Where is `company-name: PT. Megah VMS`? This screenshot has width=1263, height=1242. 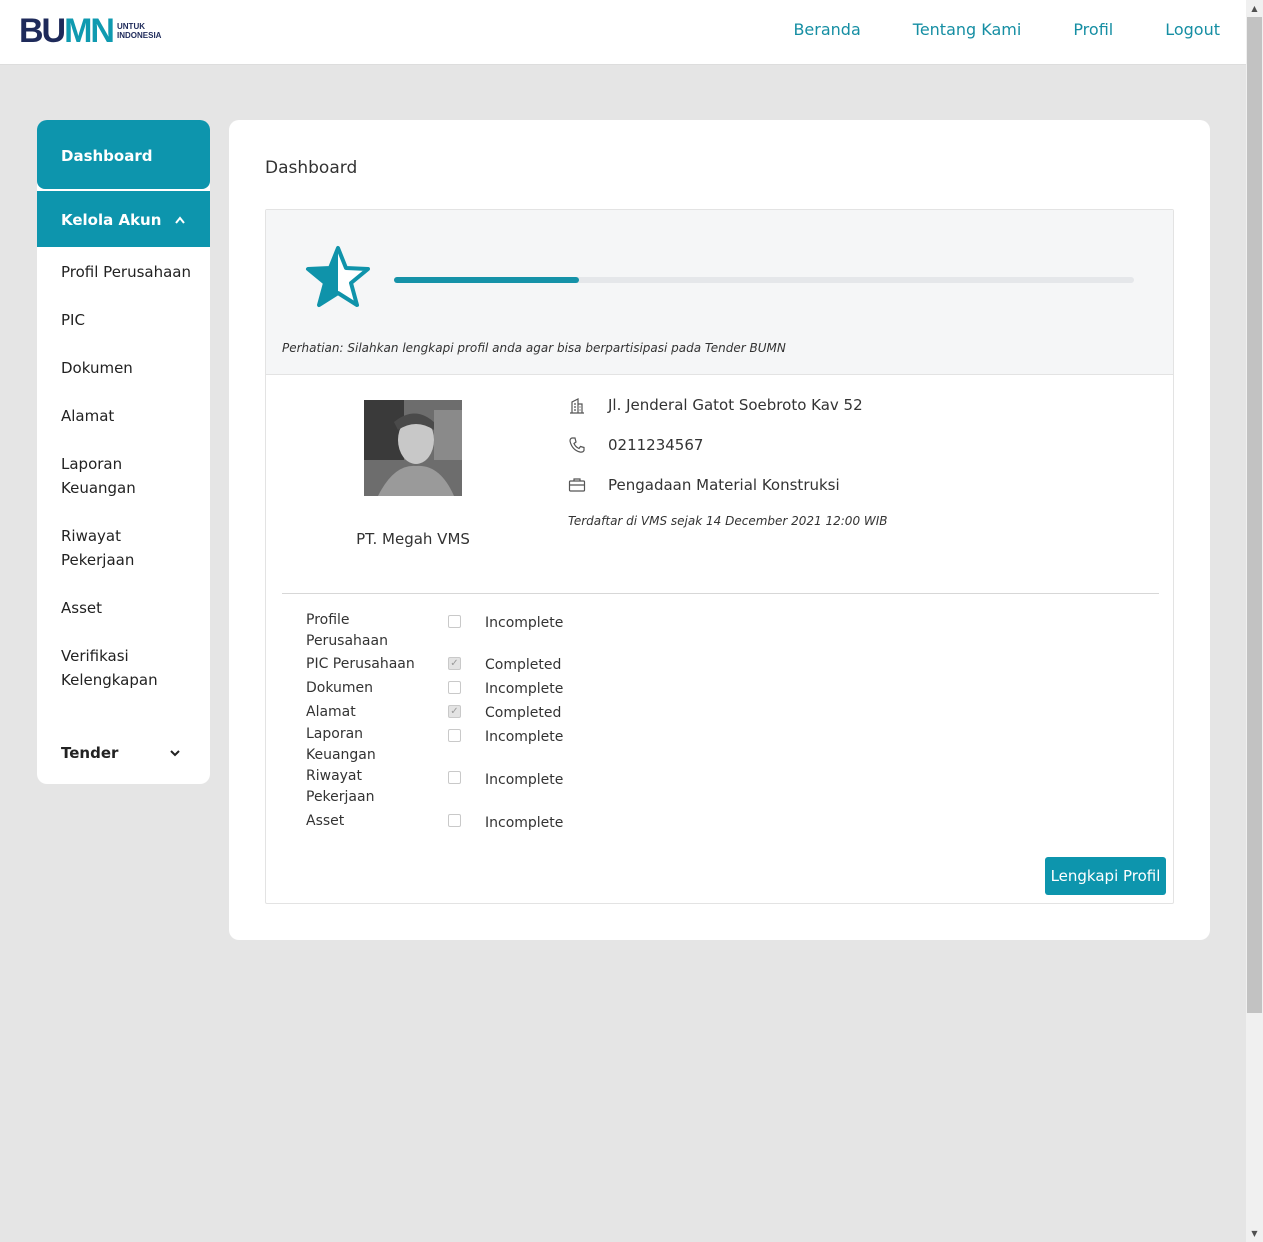
company-name: PT. Megah VMS is located at coordinates (413, 539).